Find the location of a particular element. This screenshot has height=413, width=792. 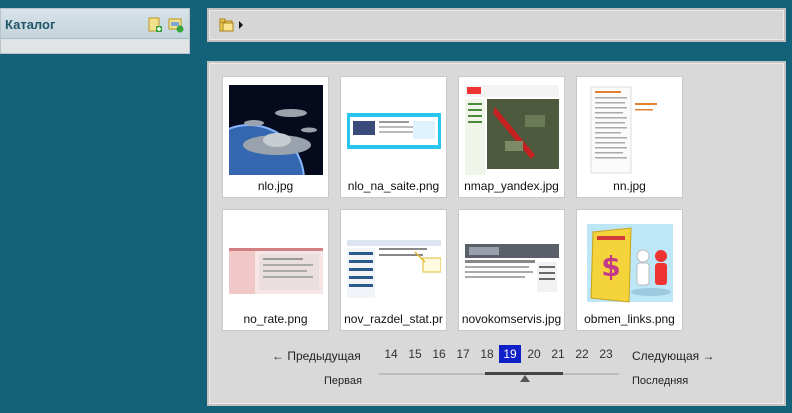

new-section-screenshot is located at coordinates (394, 263).